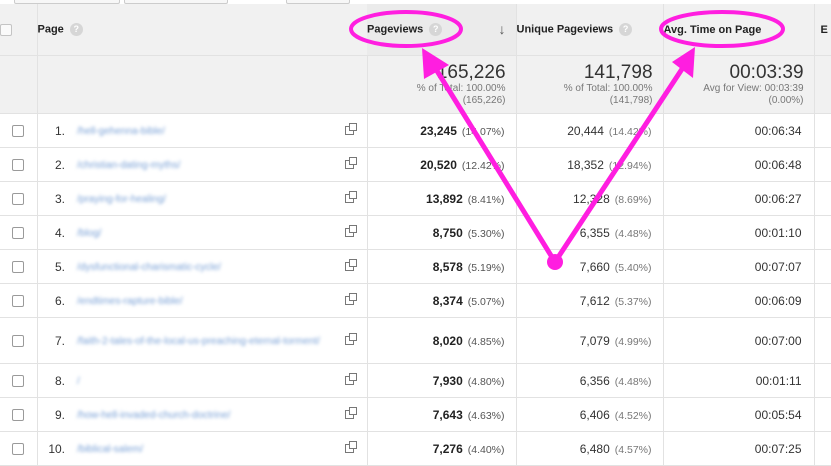 Image resolution: width=831 pixels, height=466 pixels. What do you see at coordinates (739, 232) in the screenshot?
I see `avg-time-cell: 00:01:10` at bounding box center [739, 232].